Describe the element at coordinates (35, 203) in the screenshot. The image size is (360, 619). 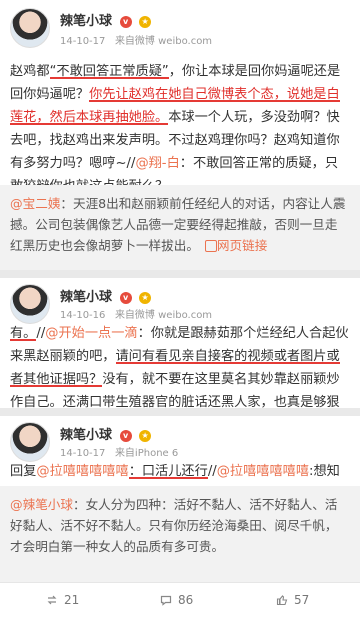
I see `mention-link: @宝二姨` at that location.